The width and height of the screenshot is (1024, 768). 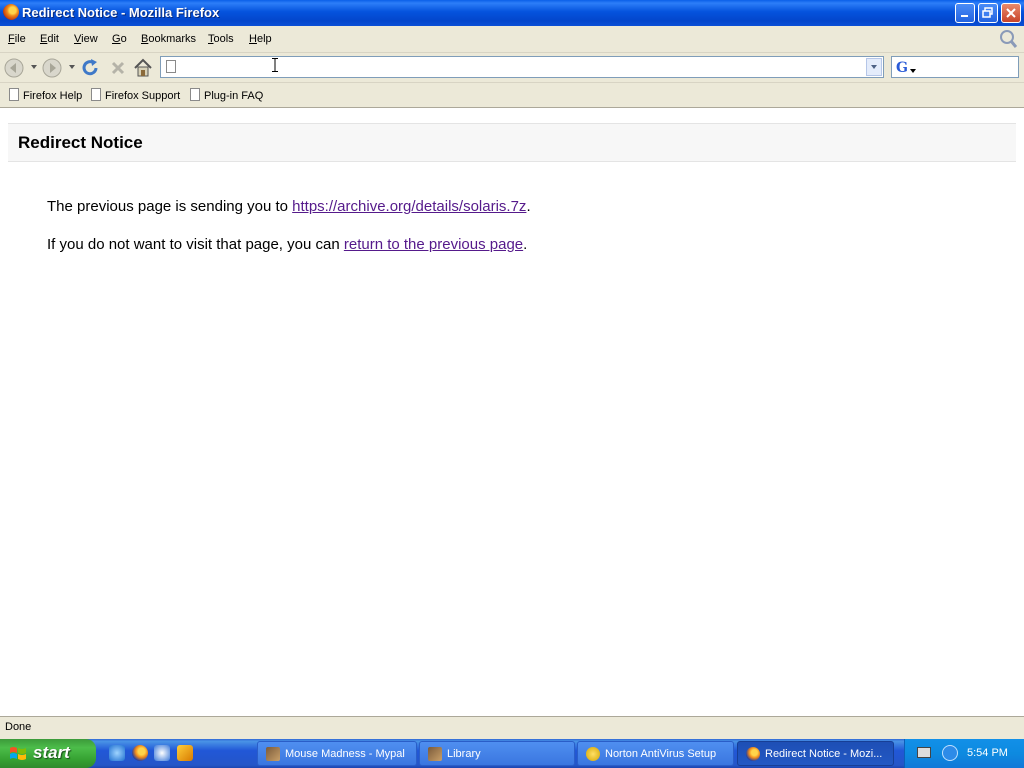 What do you see at coordinates (86, 39) in the screenshot?
I see `menu-view: View` at bounding box center [86, 39].